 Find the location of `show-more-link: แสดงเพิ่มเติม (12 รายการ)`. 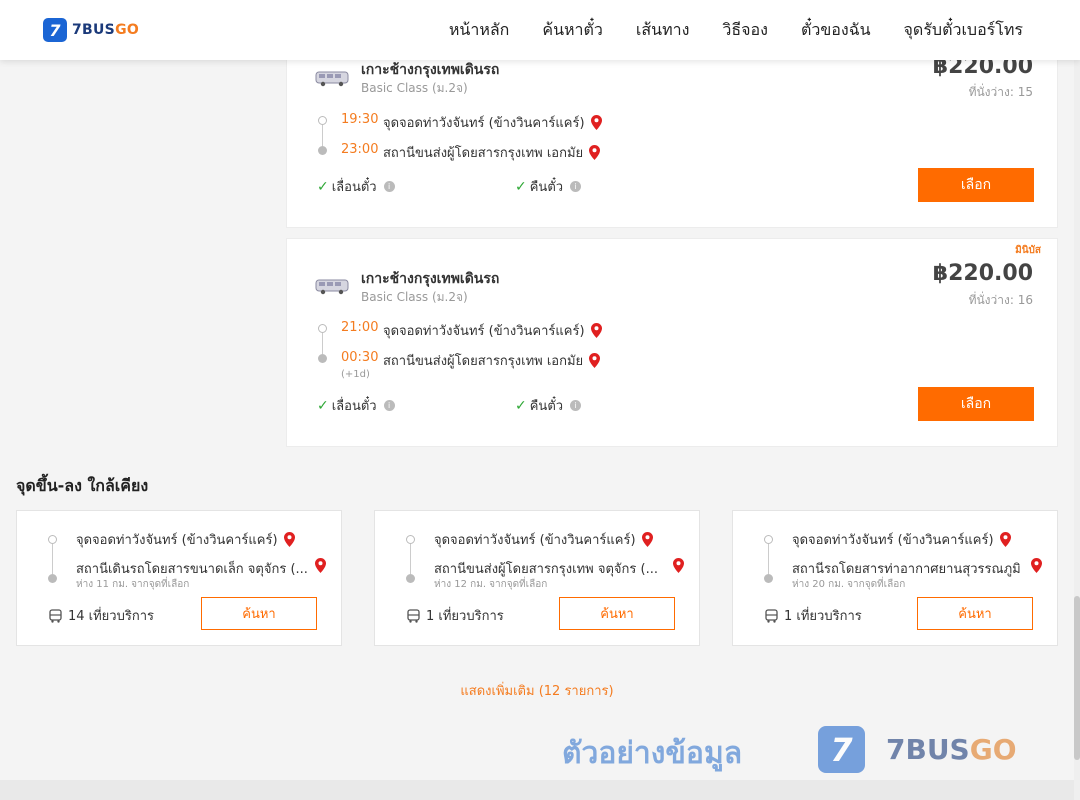

show-more-link: แสดงเพิ่มเติม (12 รายการ) is located at coordinates (537, 690).